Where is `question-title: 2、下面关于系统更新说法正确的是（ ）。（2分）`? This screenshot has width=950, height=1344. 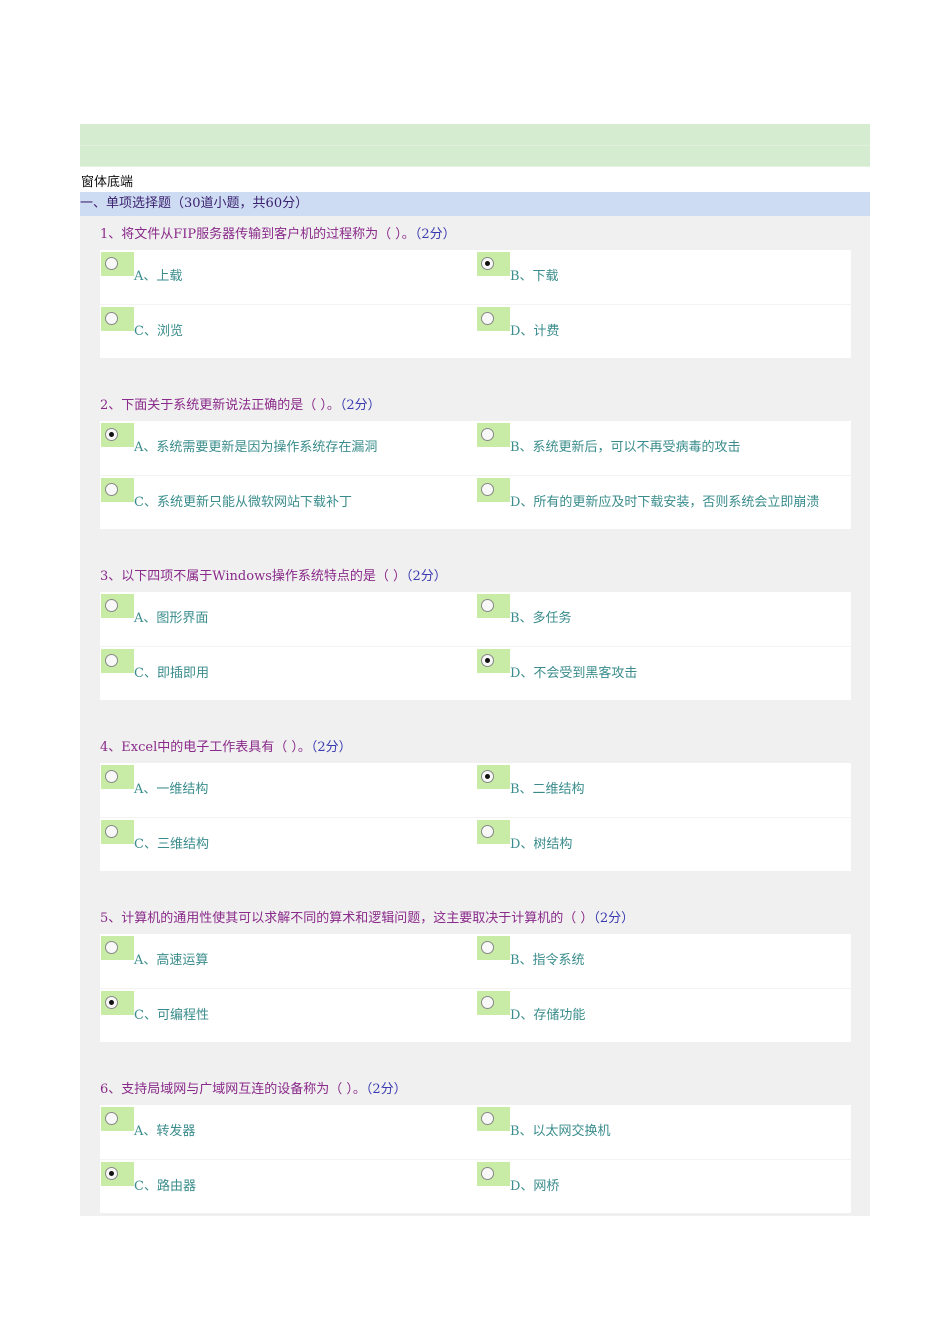
question-title: 2、下面关于系统更新说法正确的是（ ）。（2分） is located at coordinates (475, 404).